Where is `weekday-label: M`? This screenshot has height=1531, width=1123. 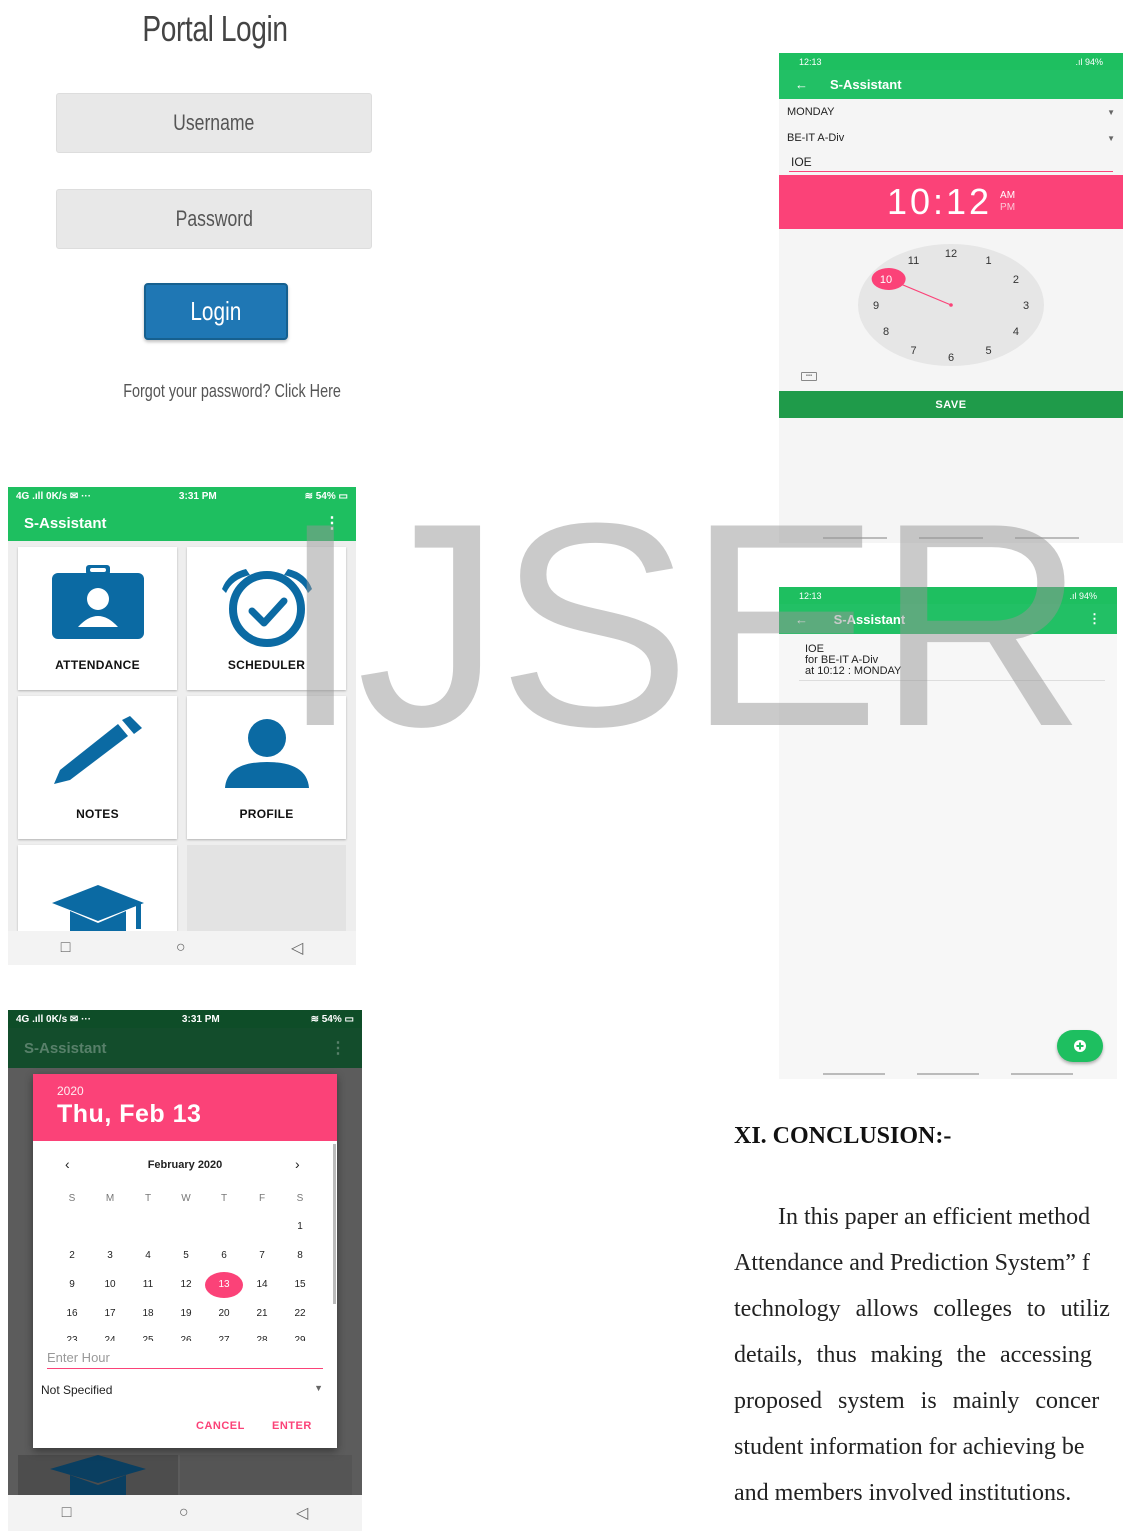
weekday-label: M is located at coordinates (110, 1198).